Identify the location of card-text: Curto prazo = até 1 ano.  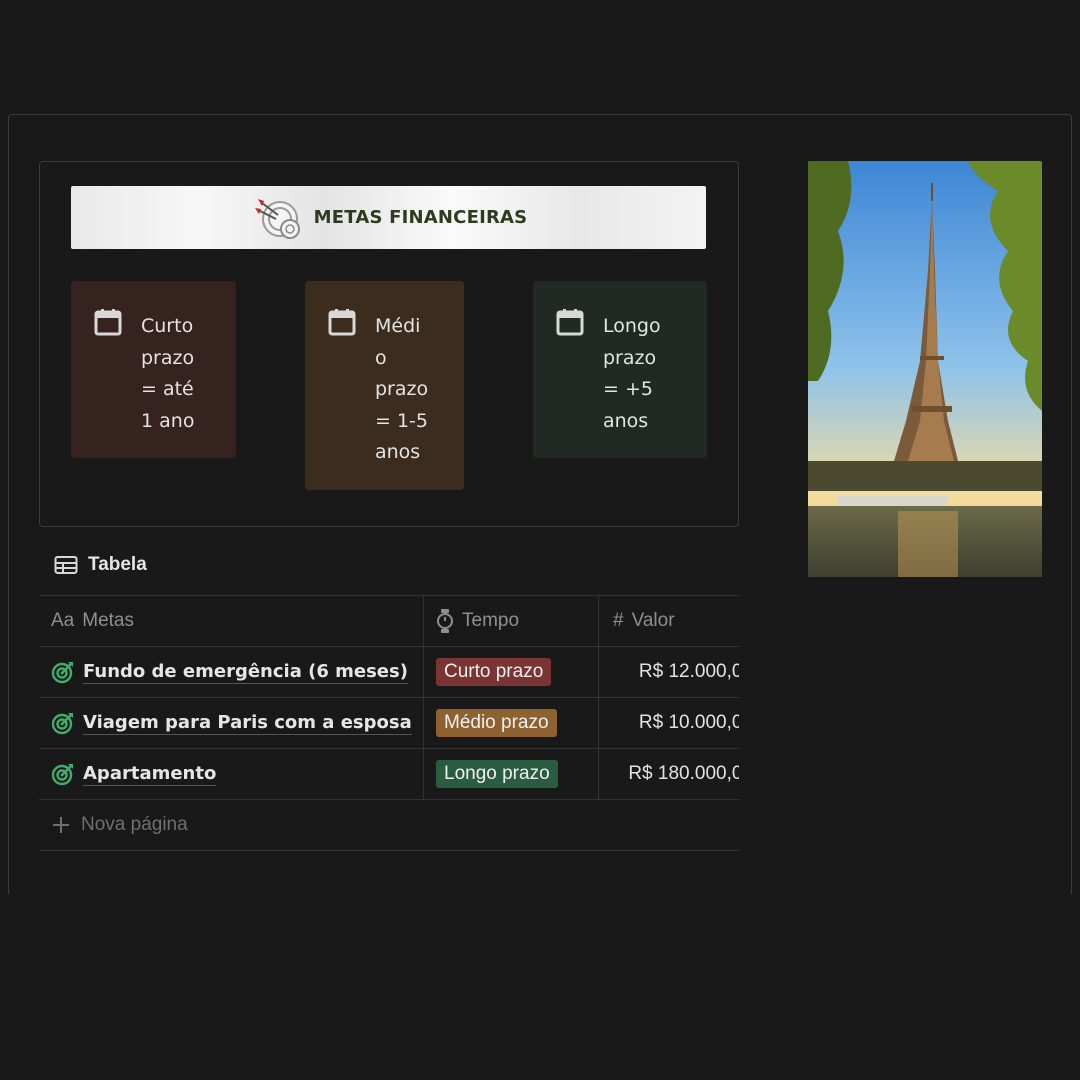
(168, 373).